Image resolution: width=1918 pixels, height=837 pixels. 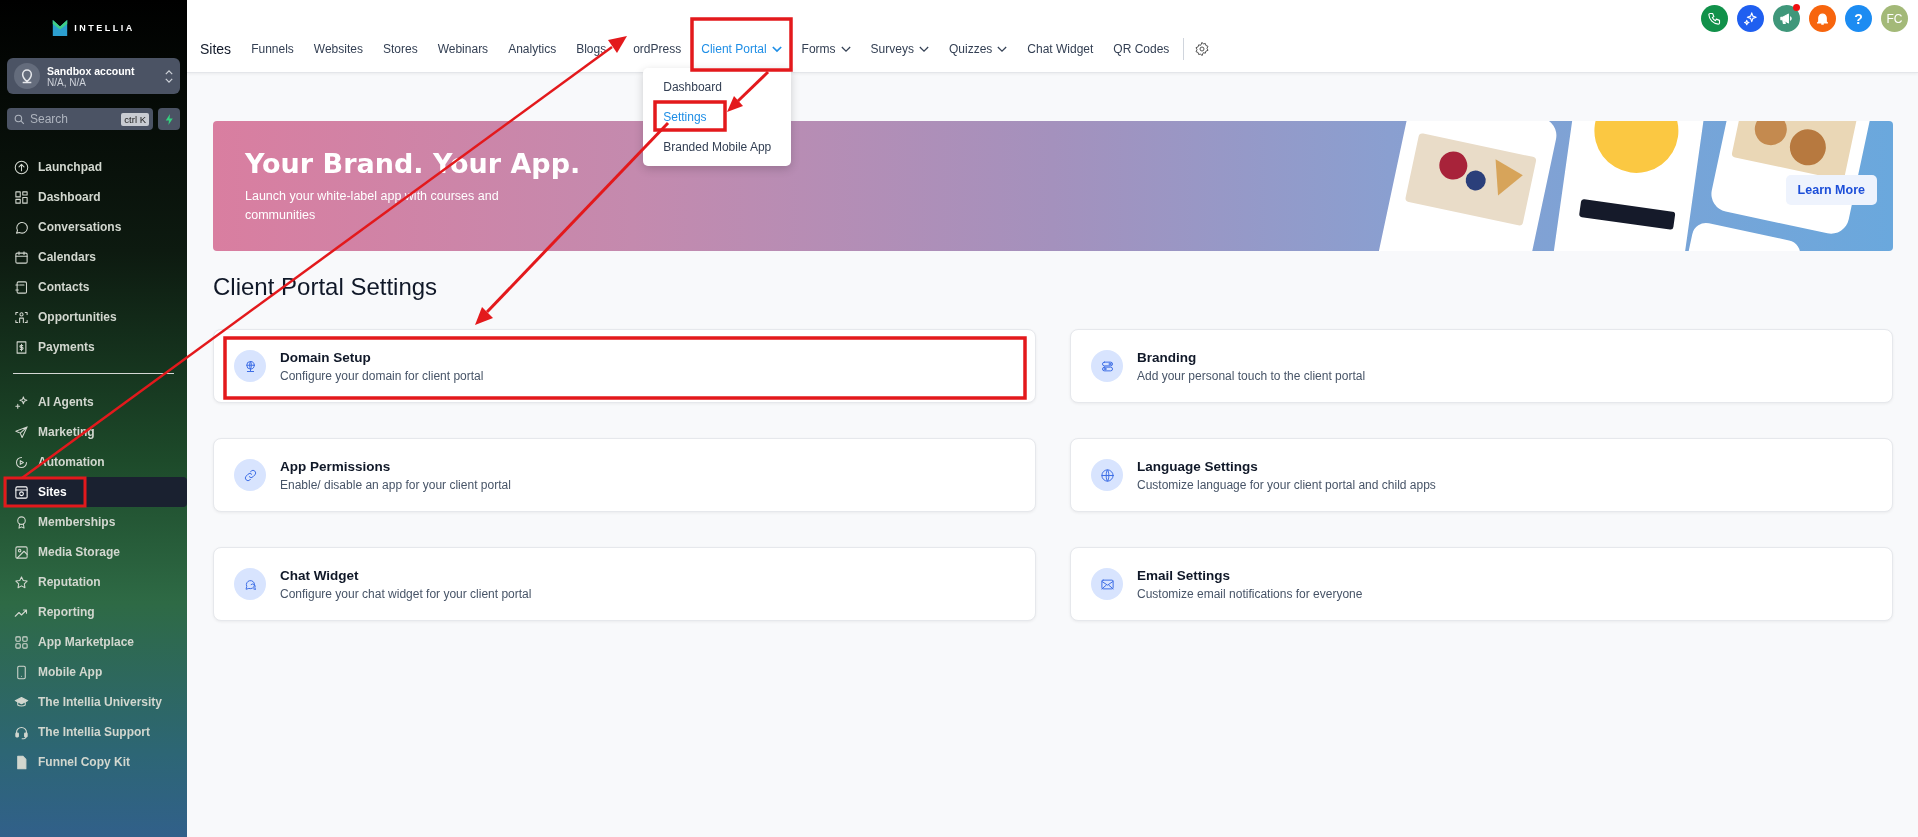 What do you see at coordinates (978, 49) in the screenshot?
I see `nav-tab: Quizzes` at bounding box center [978, 49].